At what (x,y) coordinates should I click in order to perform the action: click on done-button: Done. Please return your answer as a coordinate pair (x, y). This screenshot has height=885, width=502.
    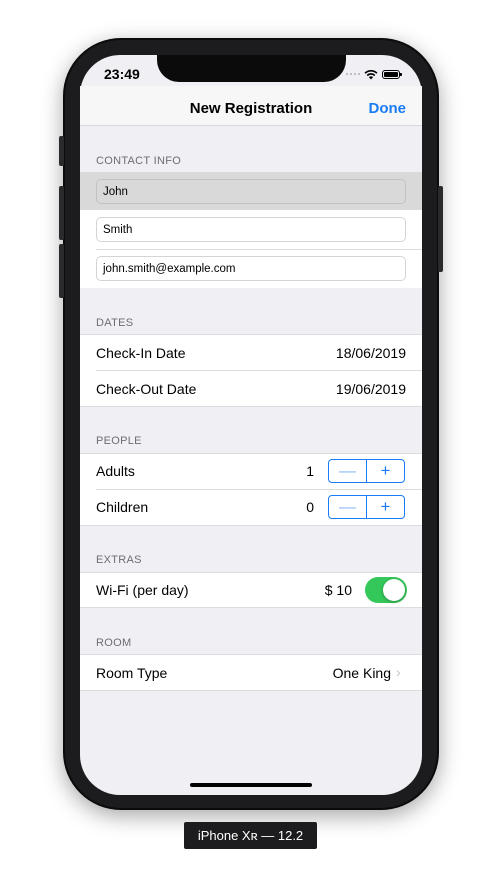
    Looking at the image, I should click on (388, 108).